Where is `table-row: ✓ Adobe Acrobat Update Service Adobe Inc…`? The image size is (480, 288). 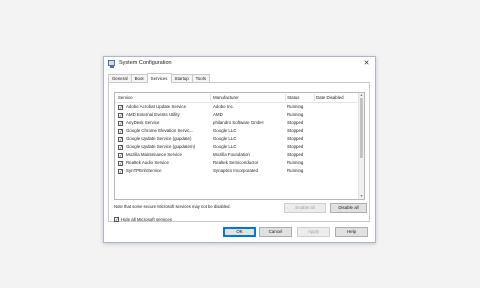
table-row: ✓ Adobe Acrobat Update Service Adobe Inc… is located at coordinates (236, 107).